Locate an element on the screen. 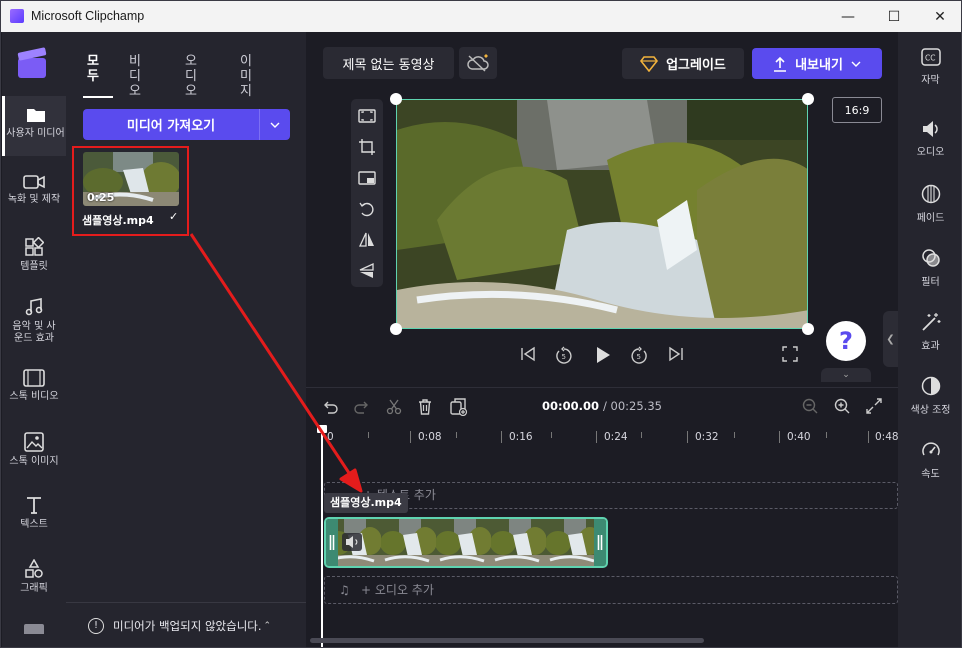 This screenshot has height=648, width=962. color-adjust-icon is located at coordinates (930, 386).